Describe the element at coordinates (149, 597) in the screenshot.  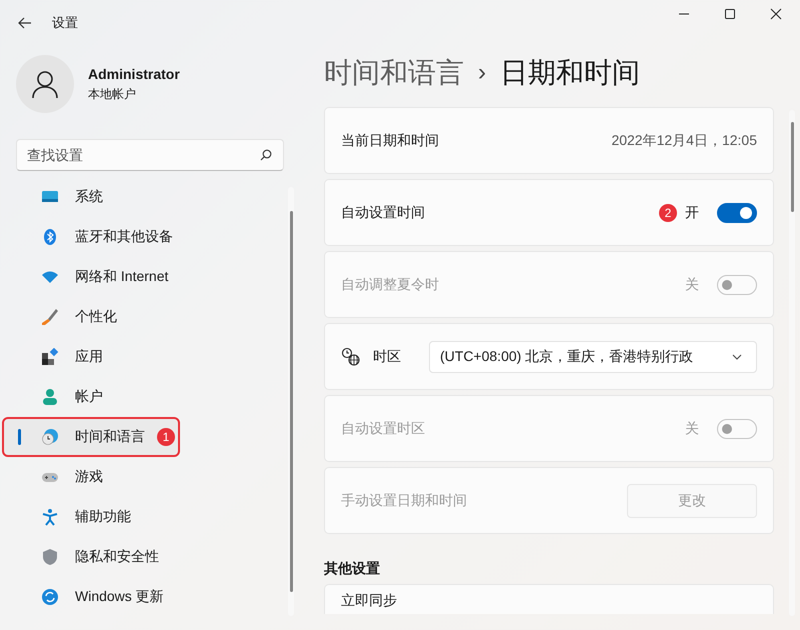
I see `nav-item: Windows 更新` at that location.